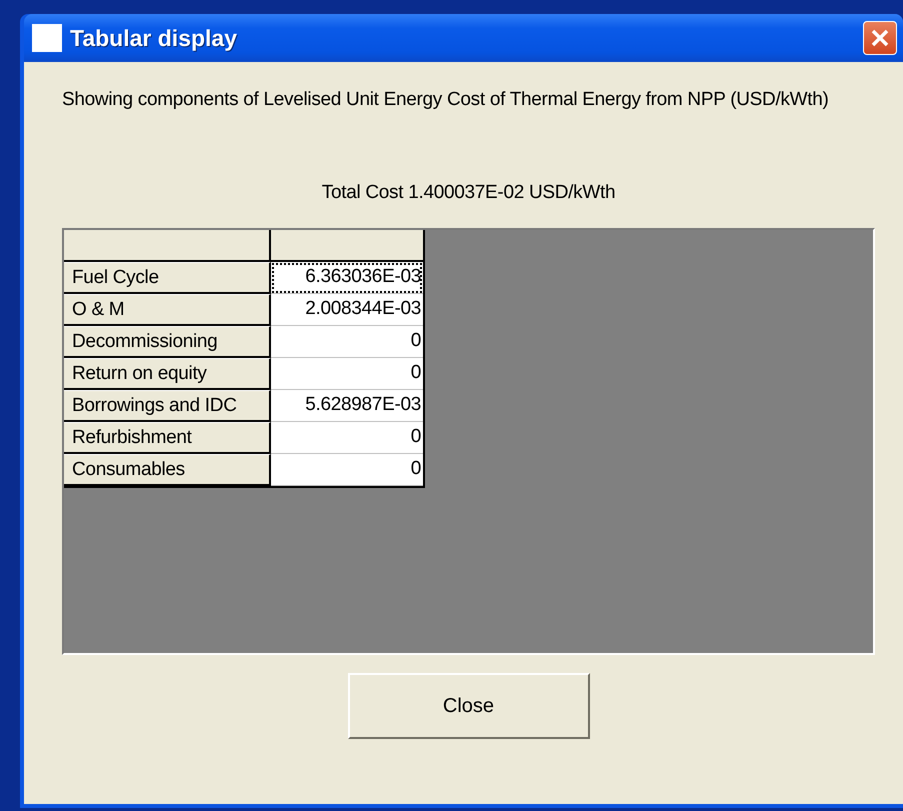 Image resolution: width=903 pixels, height=811 pixels. I want to click on row-label: Fuel Cycle, so click(167, 278).